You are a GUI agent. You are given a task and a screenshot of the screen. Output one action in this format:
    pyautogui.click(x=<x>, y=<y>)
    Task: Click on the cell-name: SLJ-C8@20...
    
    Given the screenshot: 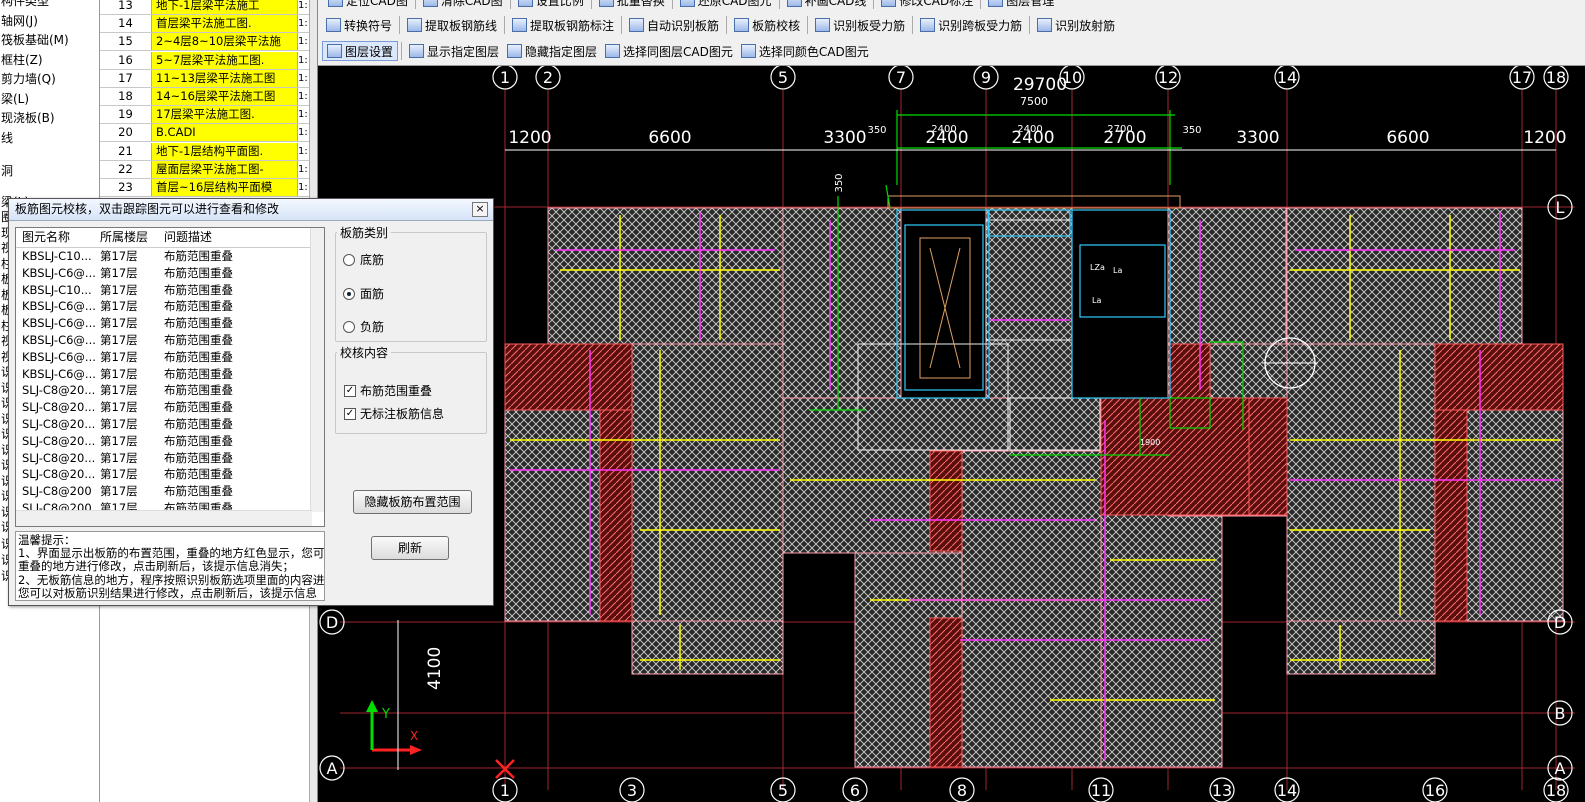 What is the action you would take?
    pyautogui.click(x=59, y=423)
    